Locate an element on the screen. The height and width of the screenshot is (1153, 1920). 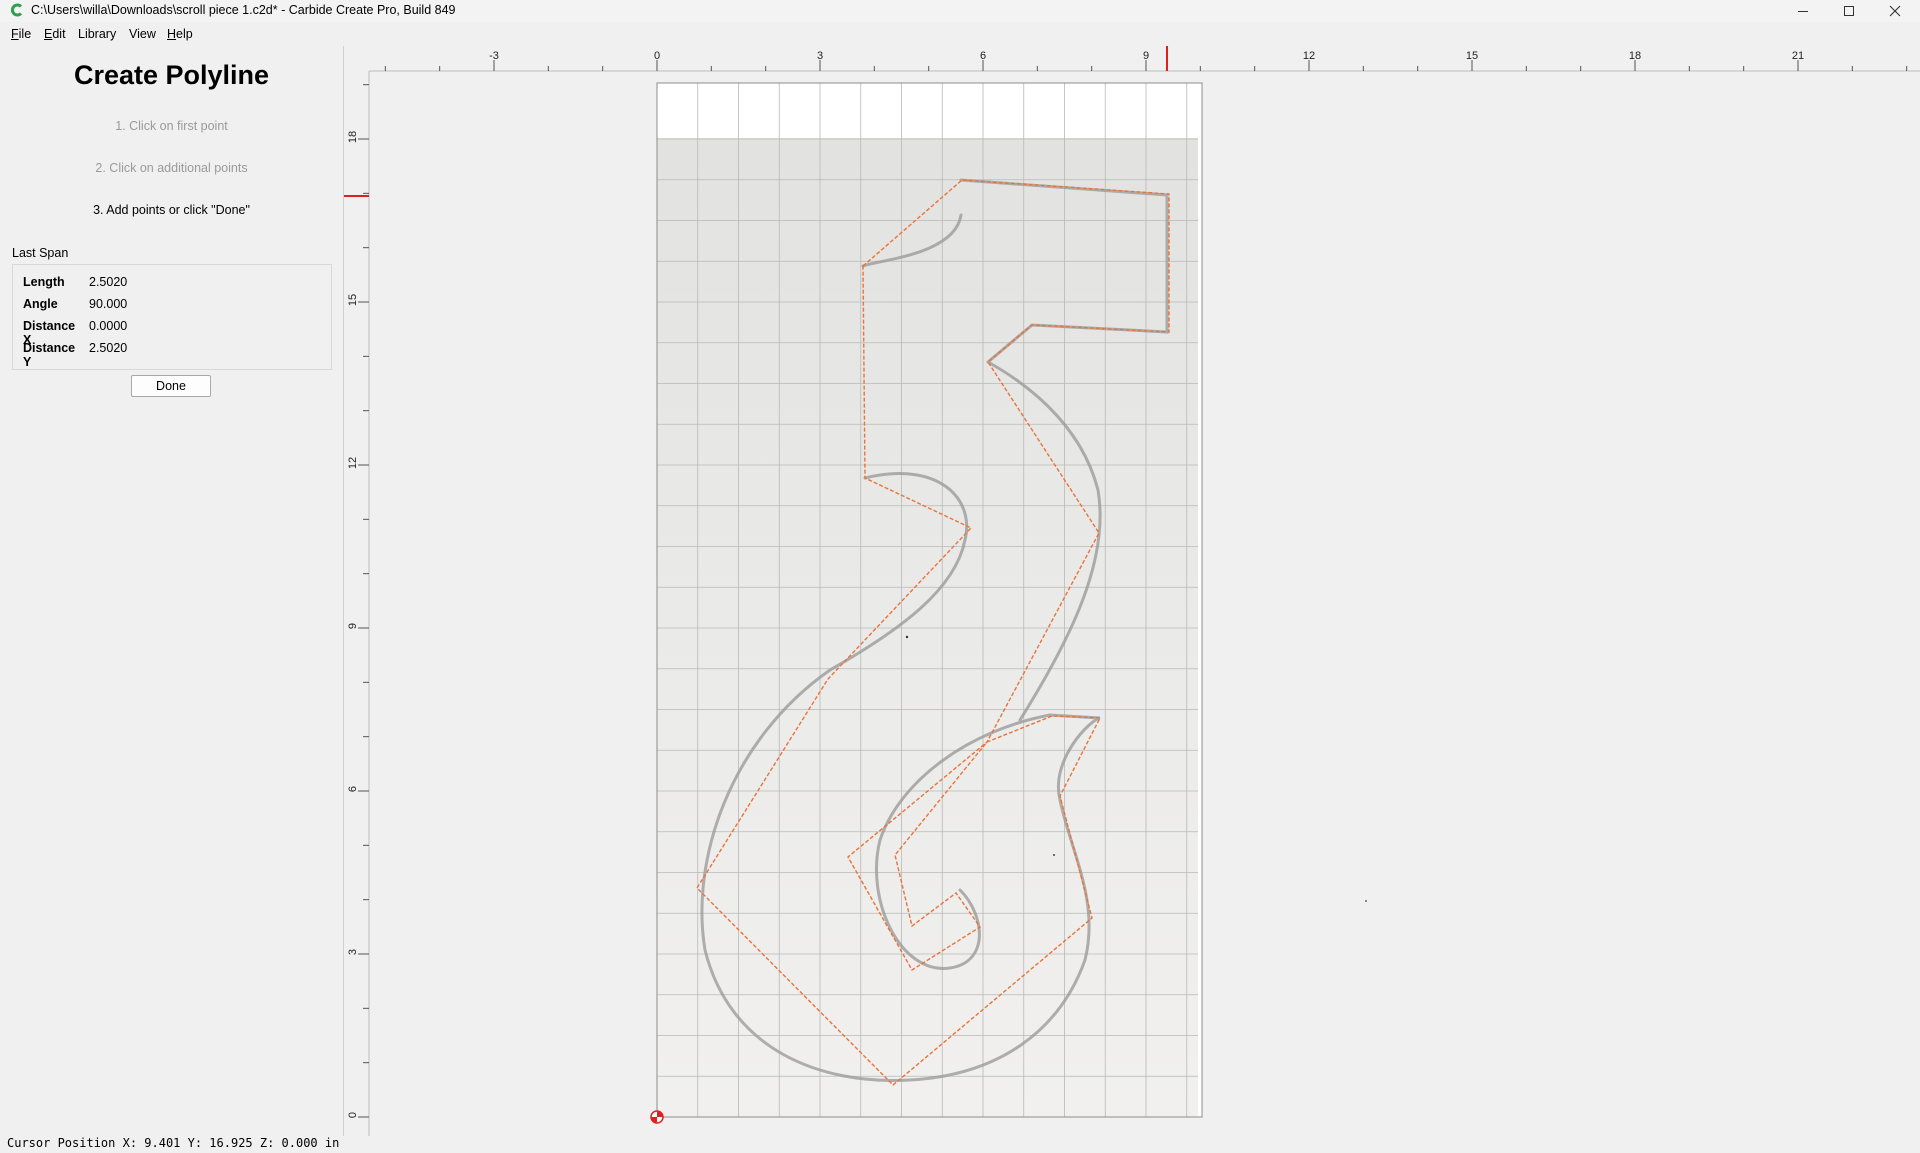
menu-help: Help is located at coordinates (180, 34).